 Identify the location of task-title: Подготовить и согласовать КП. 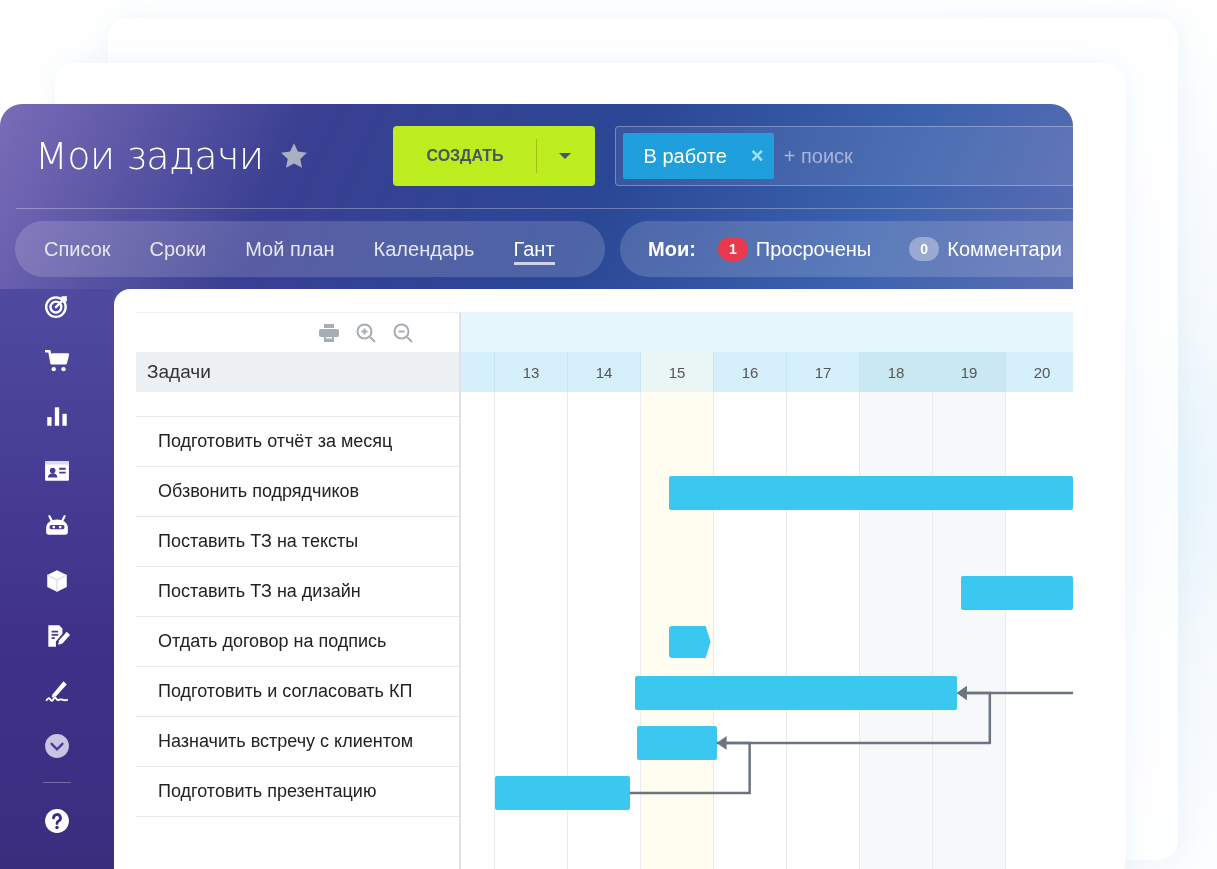
(285, 691).